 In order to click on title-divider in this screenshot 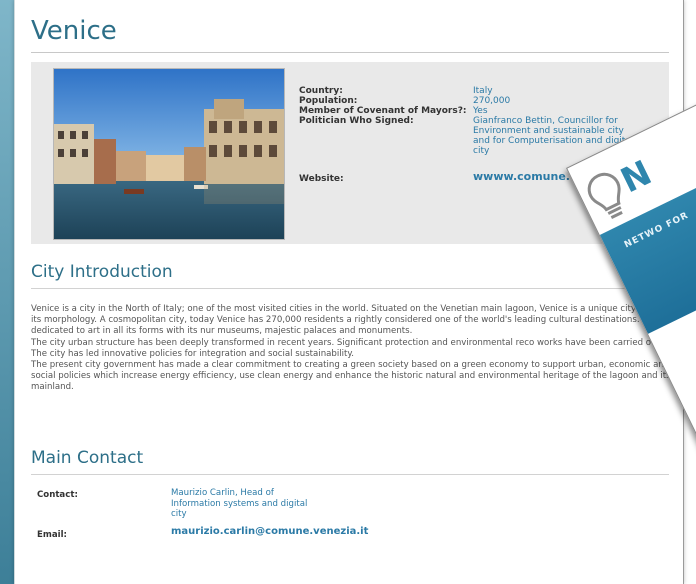, I will do `click(350, 52)`.